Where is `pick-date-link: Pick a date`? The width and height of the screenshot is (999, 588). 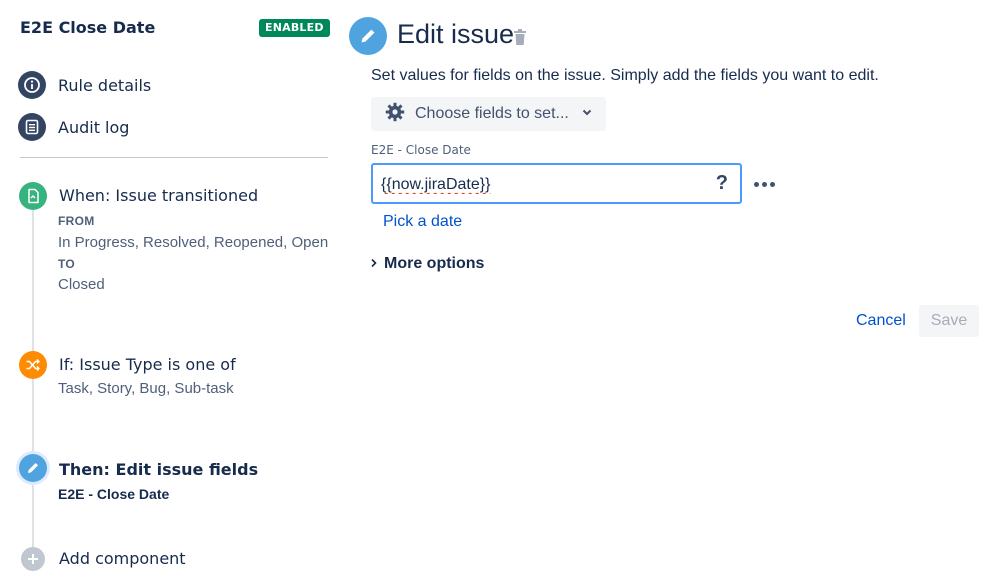 pick-date-link: Pick a date is located at coordinates (422, 222).